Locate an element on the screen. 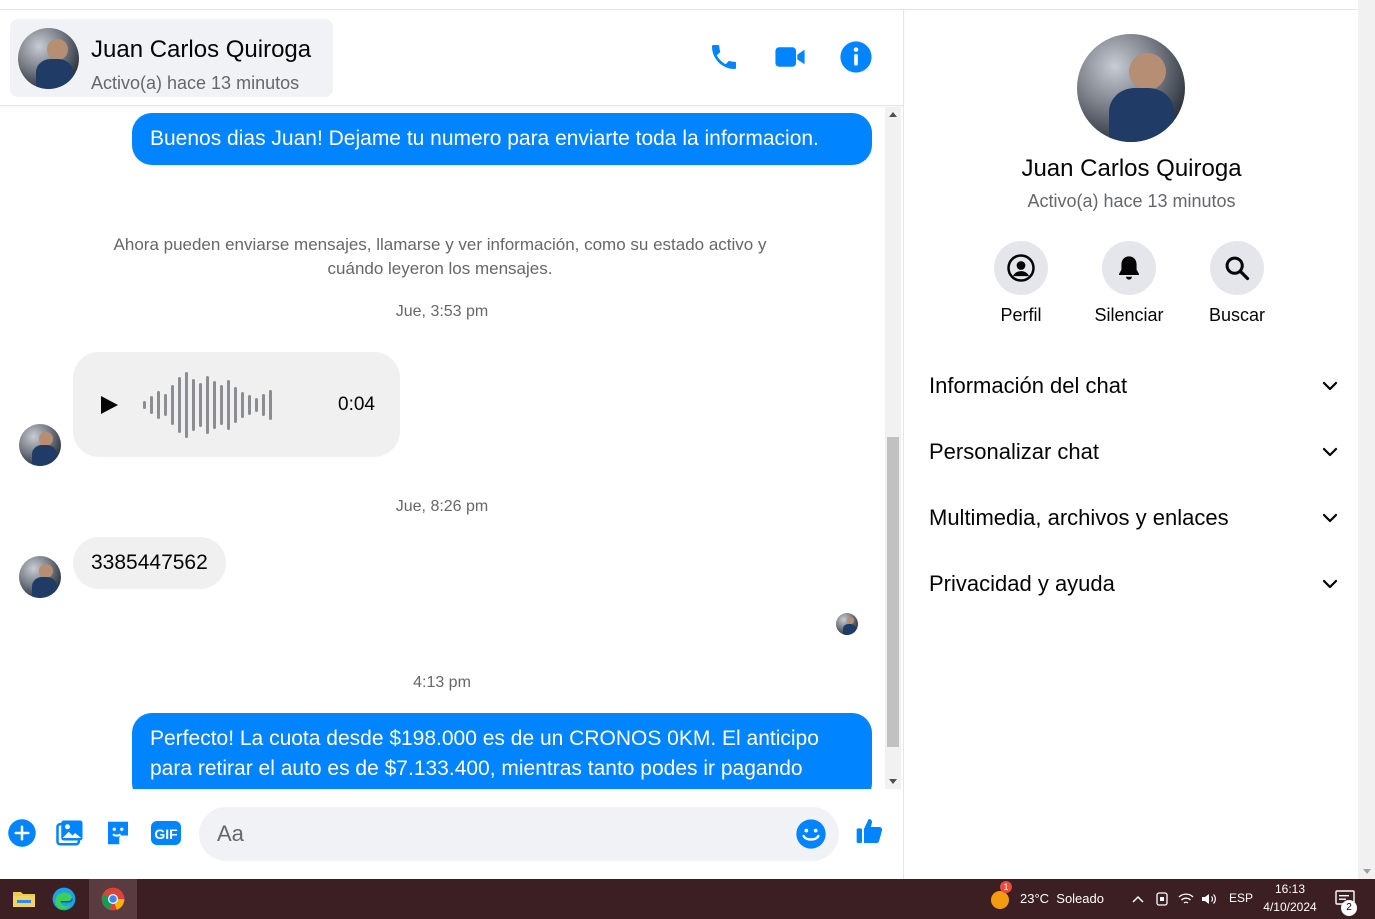 The width and height of the screenshot is (1375, 919). emoji-icon is located at coordinates (811, 834).